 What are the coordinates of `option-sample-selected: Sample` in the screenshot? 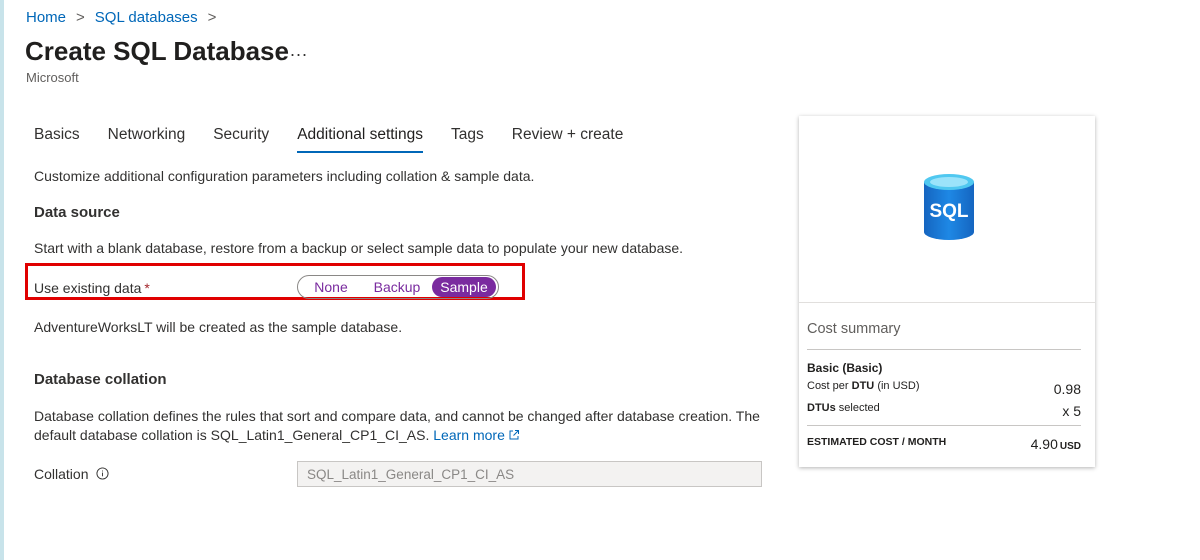 It's located at (464, 287).